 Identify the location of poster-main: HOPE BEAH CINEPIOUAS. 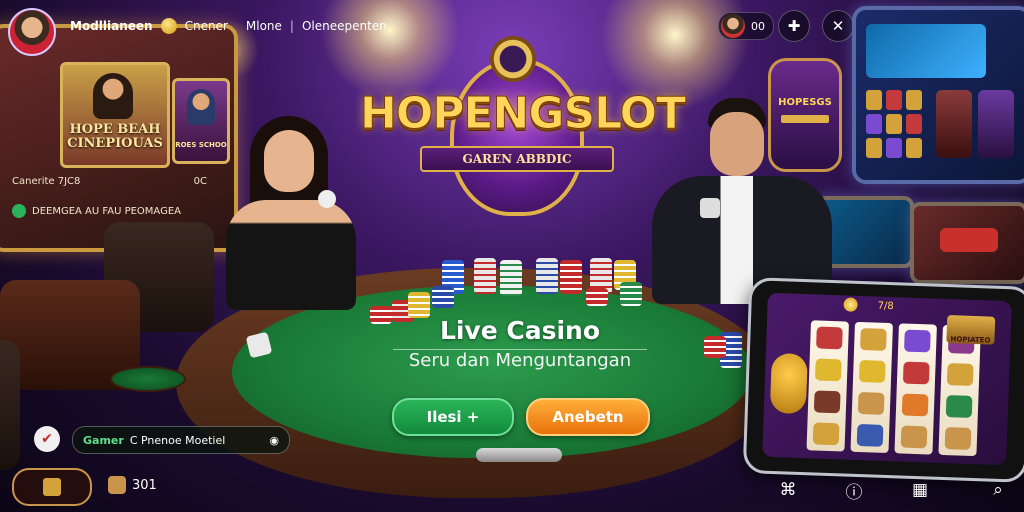
(115, 115).